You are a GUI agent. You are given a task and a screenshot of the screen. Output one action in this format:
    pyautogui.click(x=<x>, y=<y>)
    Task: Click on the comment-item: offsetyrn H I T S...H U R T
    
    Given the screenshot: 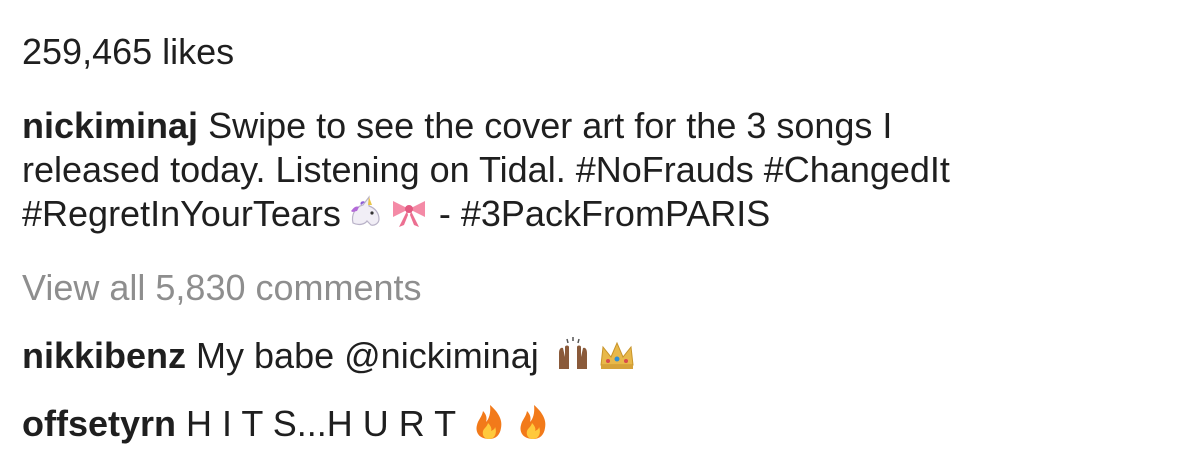 What is the action you would take?
    pyautogui.click(x=287, y=424)
    